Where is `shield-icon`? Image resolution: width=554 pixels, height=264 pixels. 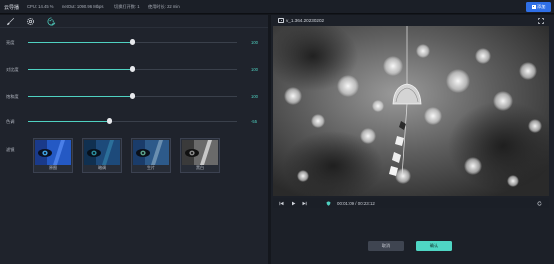
shield-icon is located at coordinates (328, 203).